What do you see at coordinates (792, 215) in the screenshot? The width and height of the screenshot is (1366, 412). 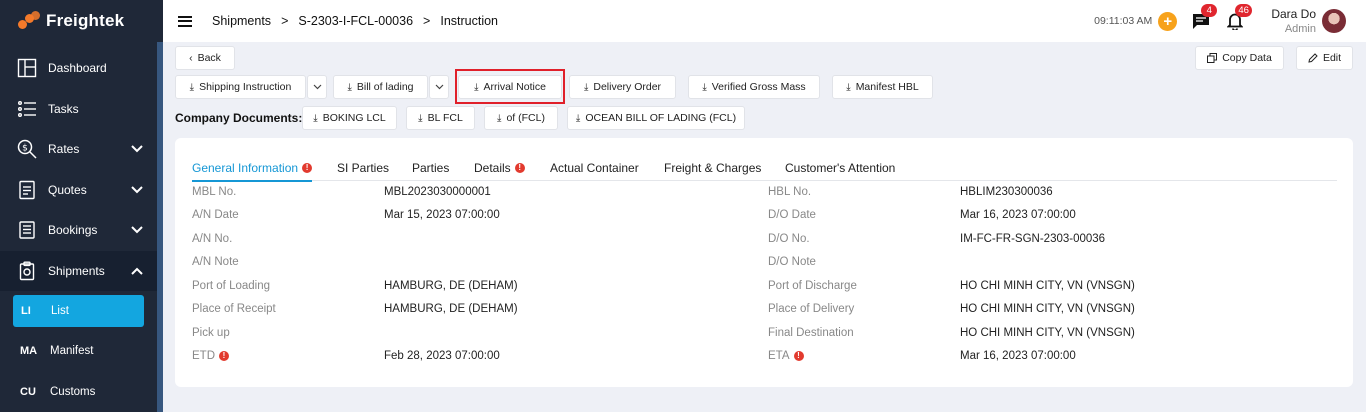 I see `field-label-do-date: D/O Date` at bounding box center [792, 215].